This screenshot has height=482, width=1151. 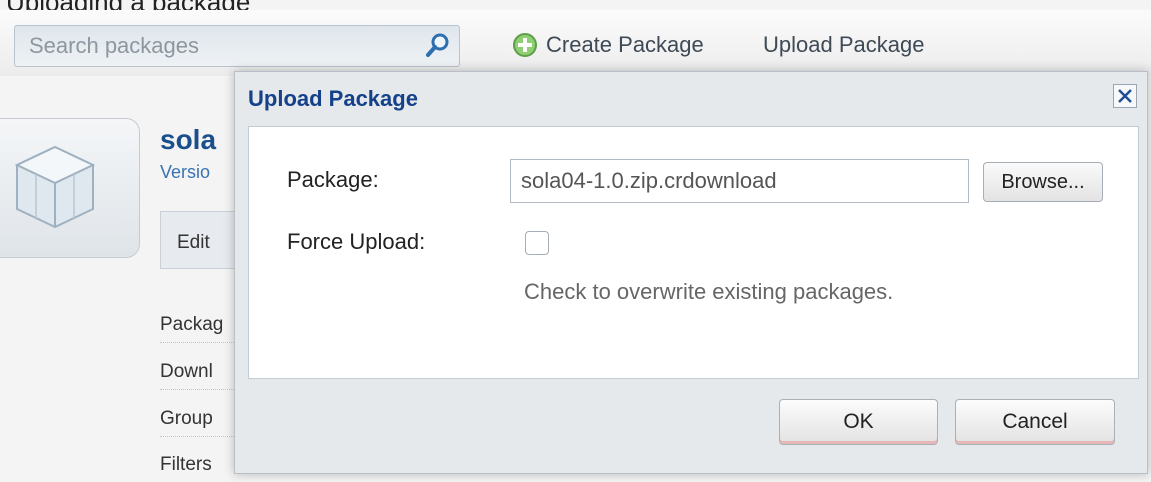 What do you see at coordinates (200, 375) in the screenshot?
I see `info-list-item: Downl` at bounding box center [200, 375].